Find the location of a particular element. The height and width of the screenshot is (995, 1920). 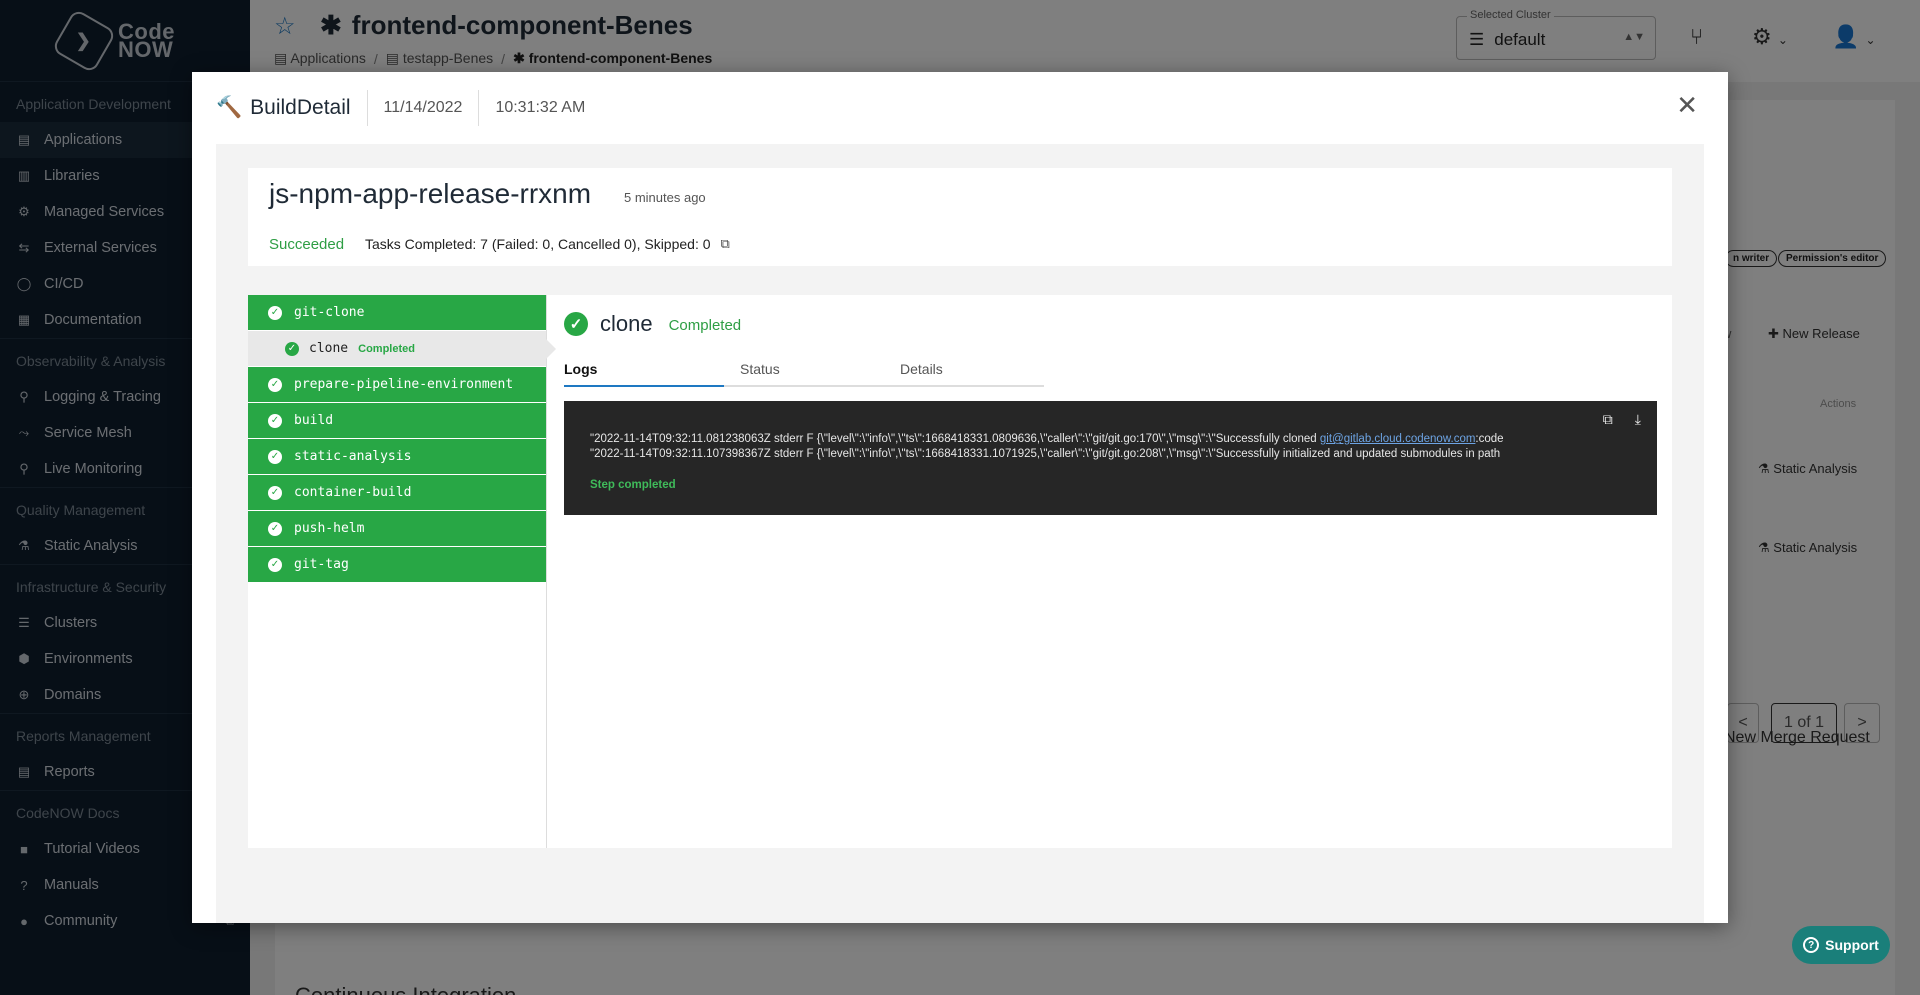

open-external-icon: ⧉ is located at coordinates (1608, 419).